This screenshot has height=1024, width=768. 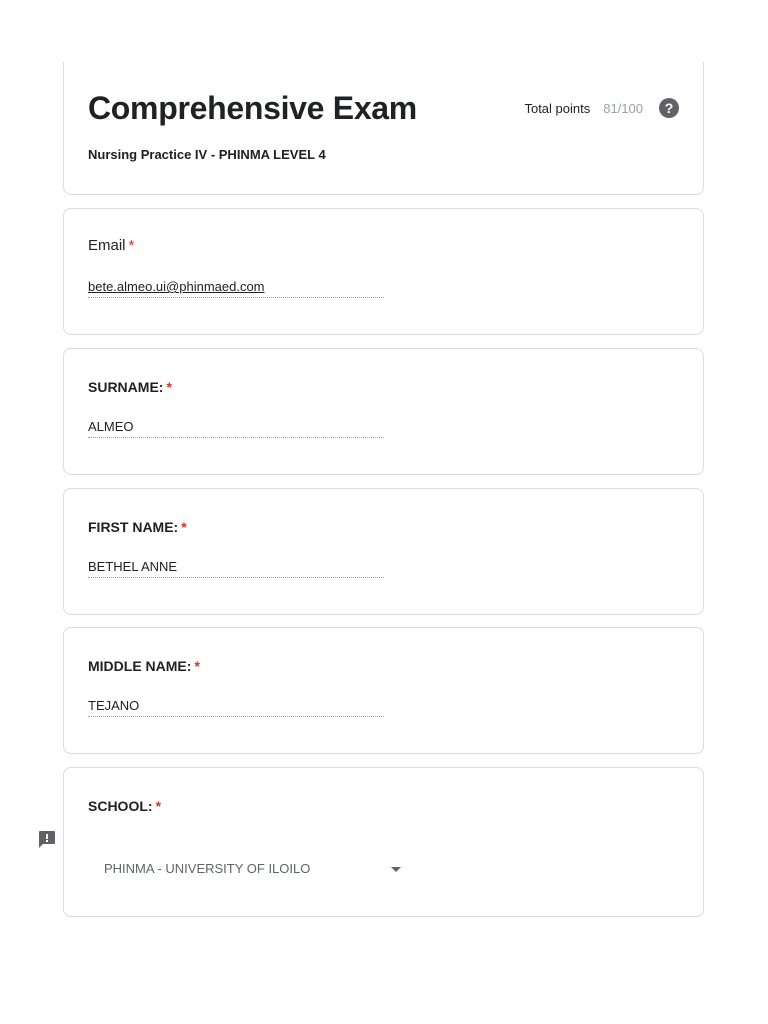 I want to click on form-subtitle: Nursing Practice IV - PHINMA LEVEL 4, so click(x=207, y=154).